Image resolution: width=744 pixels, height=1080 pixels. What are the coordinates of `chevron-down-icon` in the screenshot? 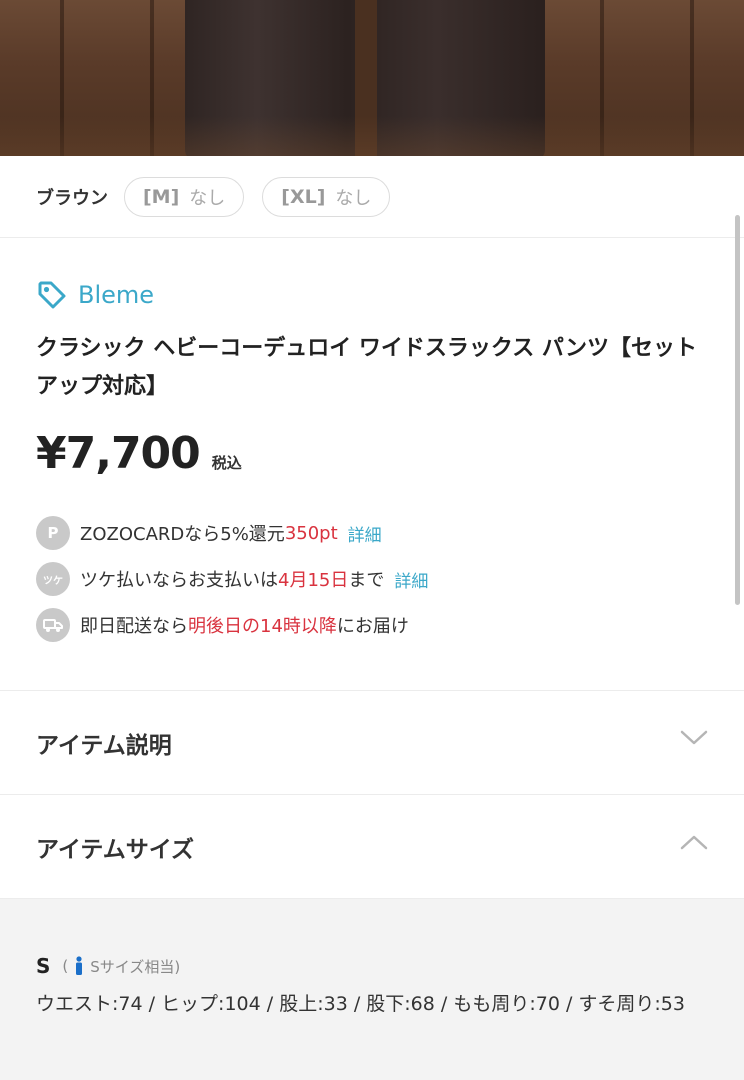 It's located at (694, 737).